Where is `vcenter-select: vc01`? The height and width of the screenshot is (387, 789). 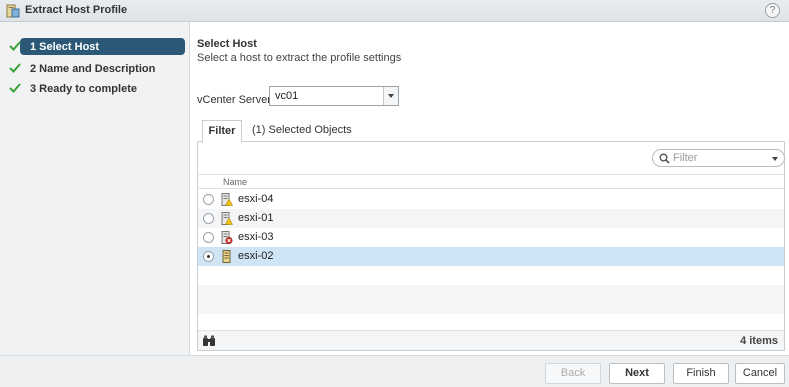 vcenter-select: vc01 is located at coordinates (334, 96).